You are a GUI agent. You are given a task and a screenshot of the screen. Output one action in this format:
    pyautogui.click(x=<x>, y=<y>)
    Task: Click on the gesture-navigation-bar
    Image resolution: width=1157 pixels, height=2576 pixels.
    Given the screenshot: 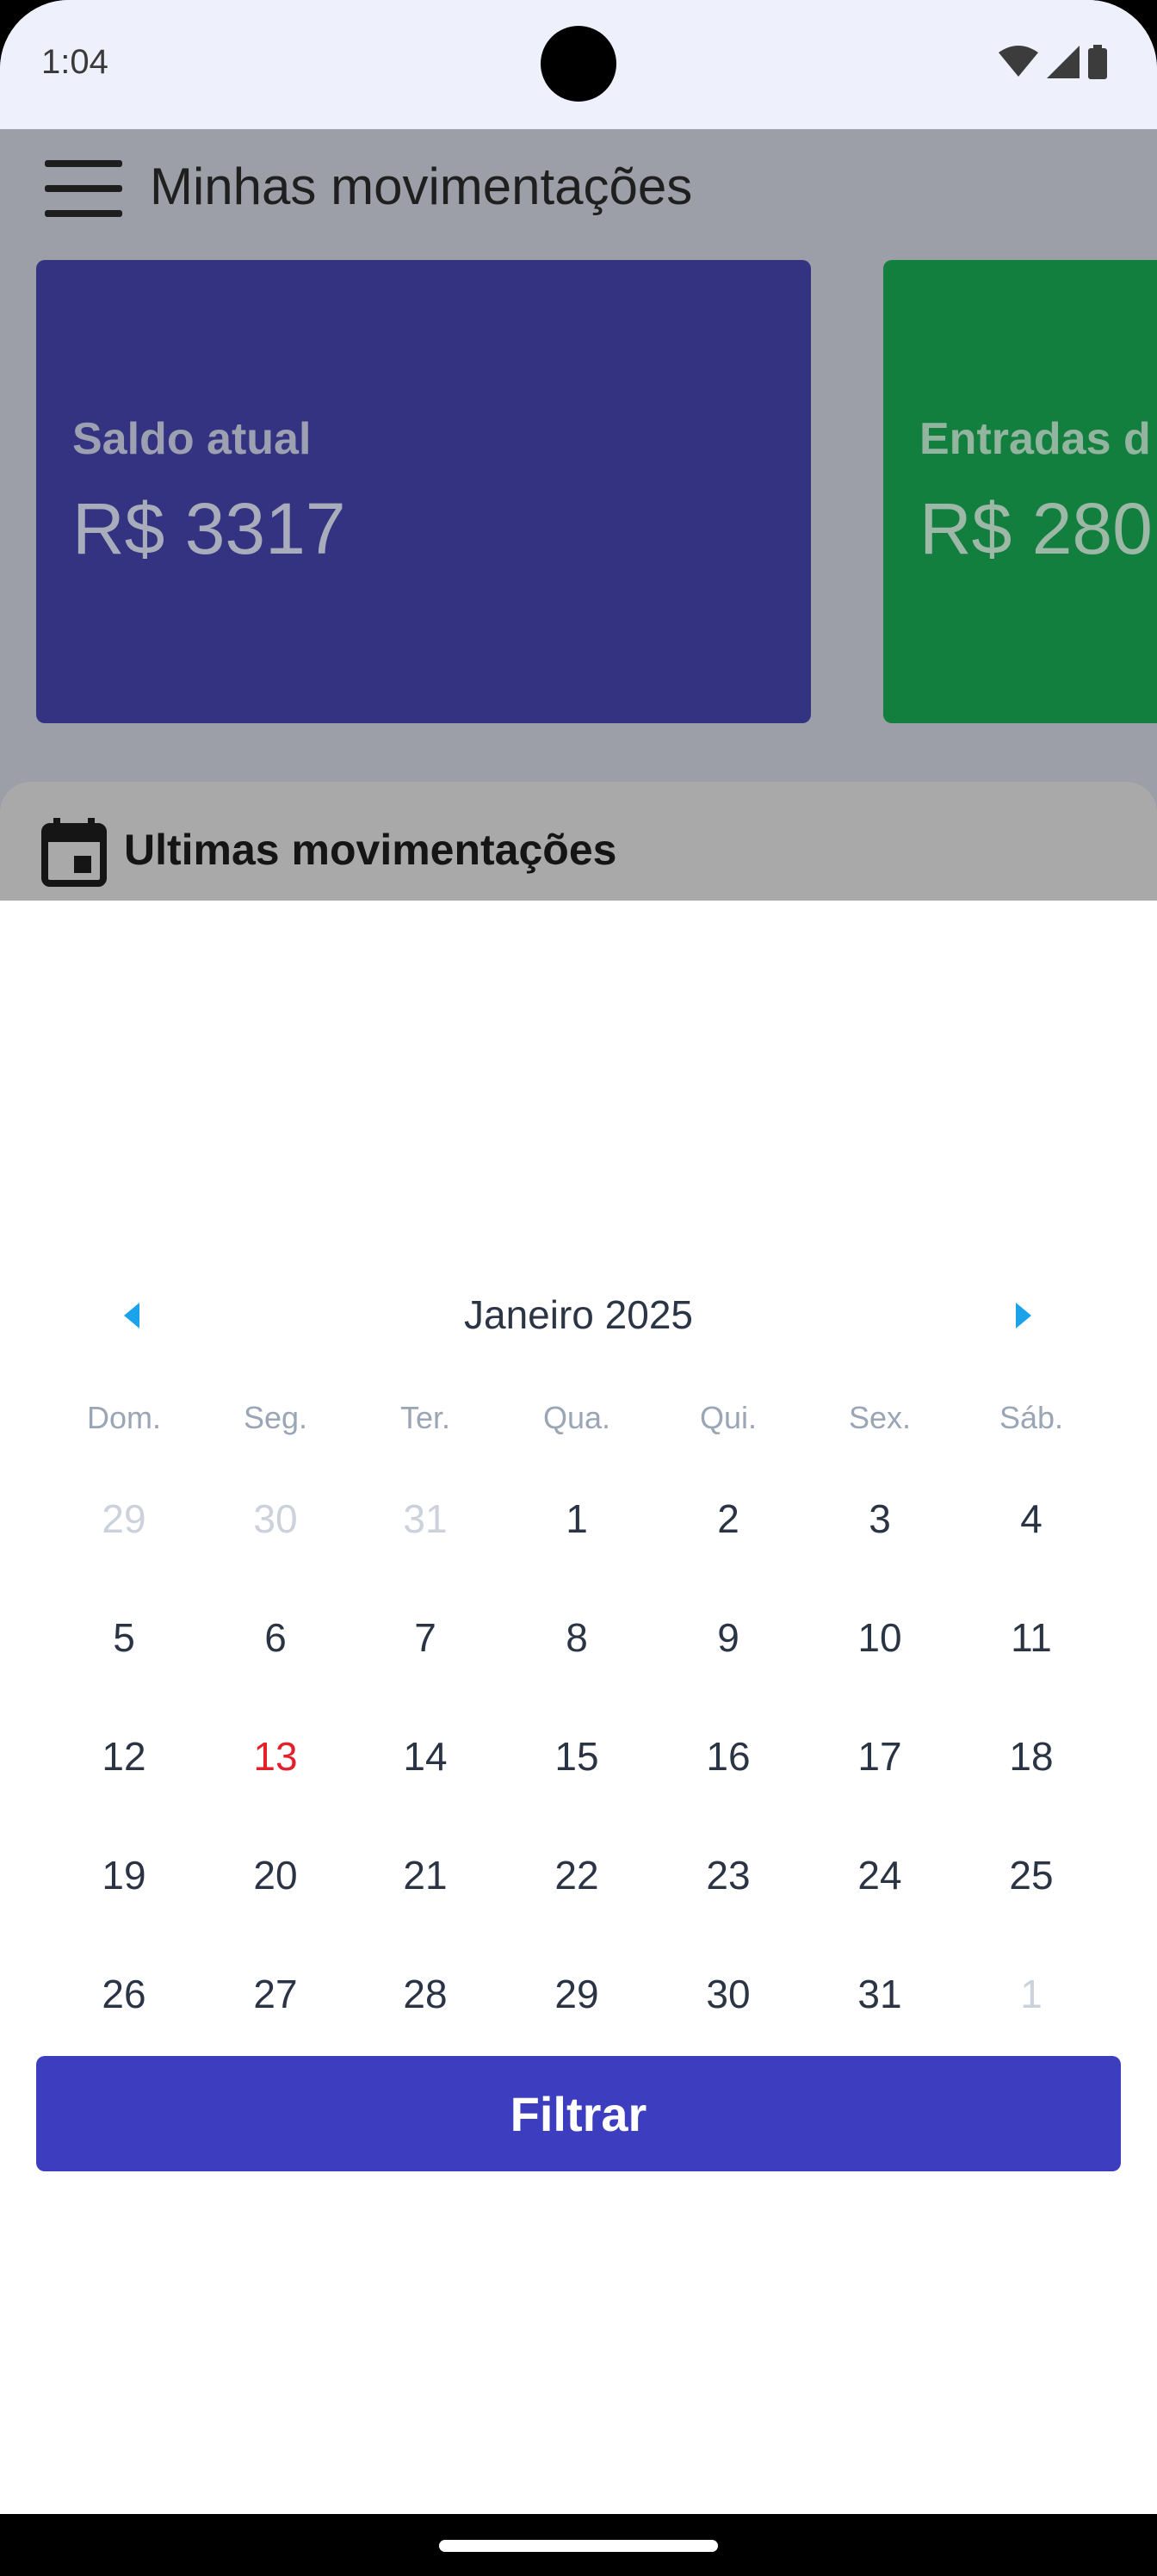 What is the action you would take?
    pyautogui.click(x=579, y=2546)
    